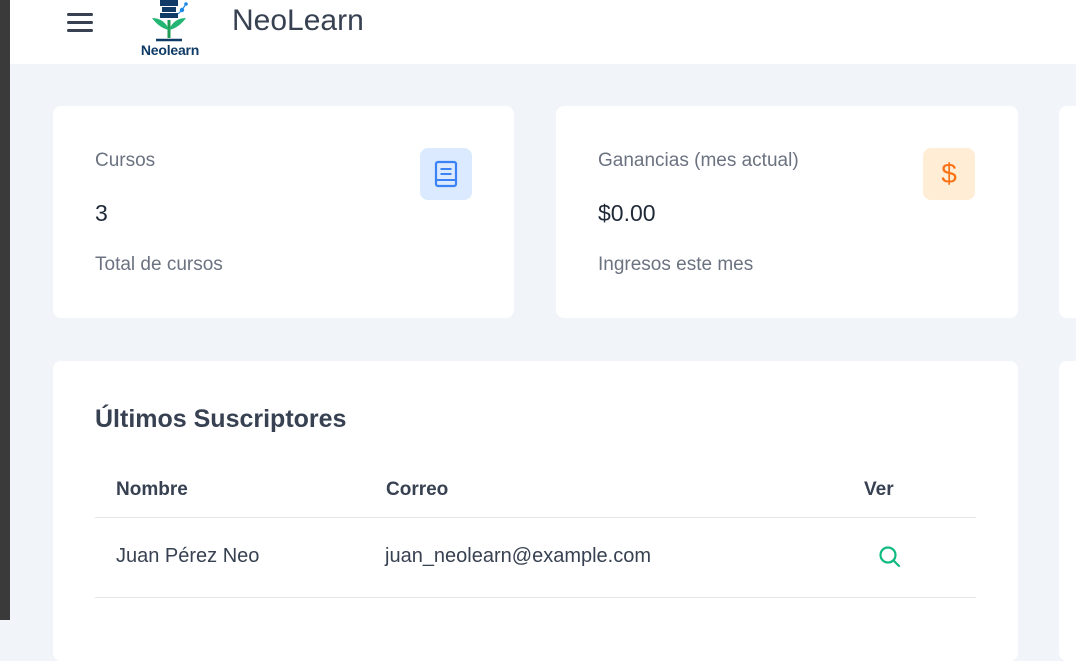 Image resolution: width=1076 pixels, height=661 pixels. I want to click on subscriber-name: Juan Pérez Neo, so click(188, 556).